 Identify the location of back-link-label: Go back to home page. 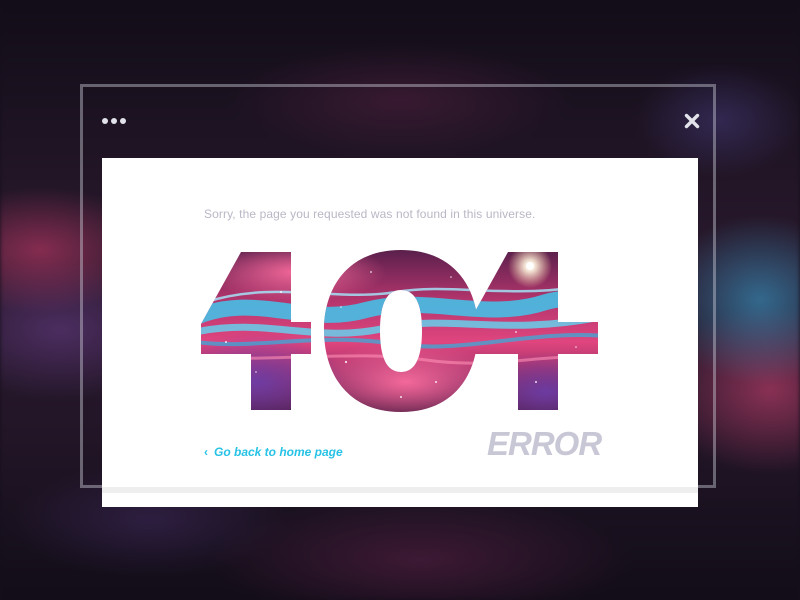
(278, 452).